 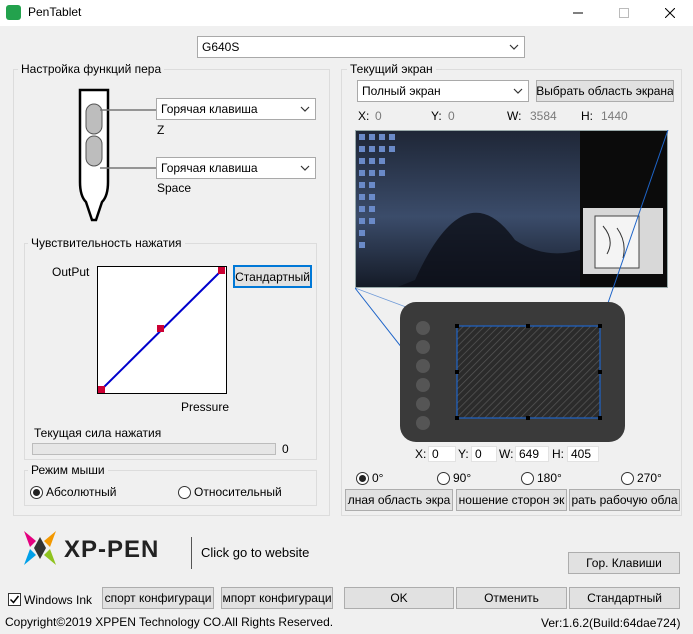 I want to click on tablet-illustration, so click(x=512, y=372).